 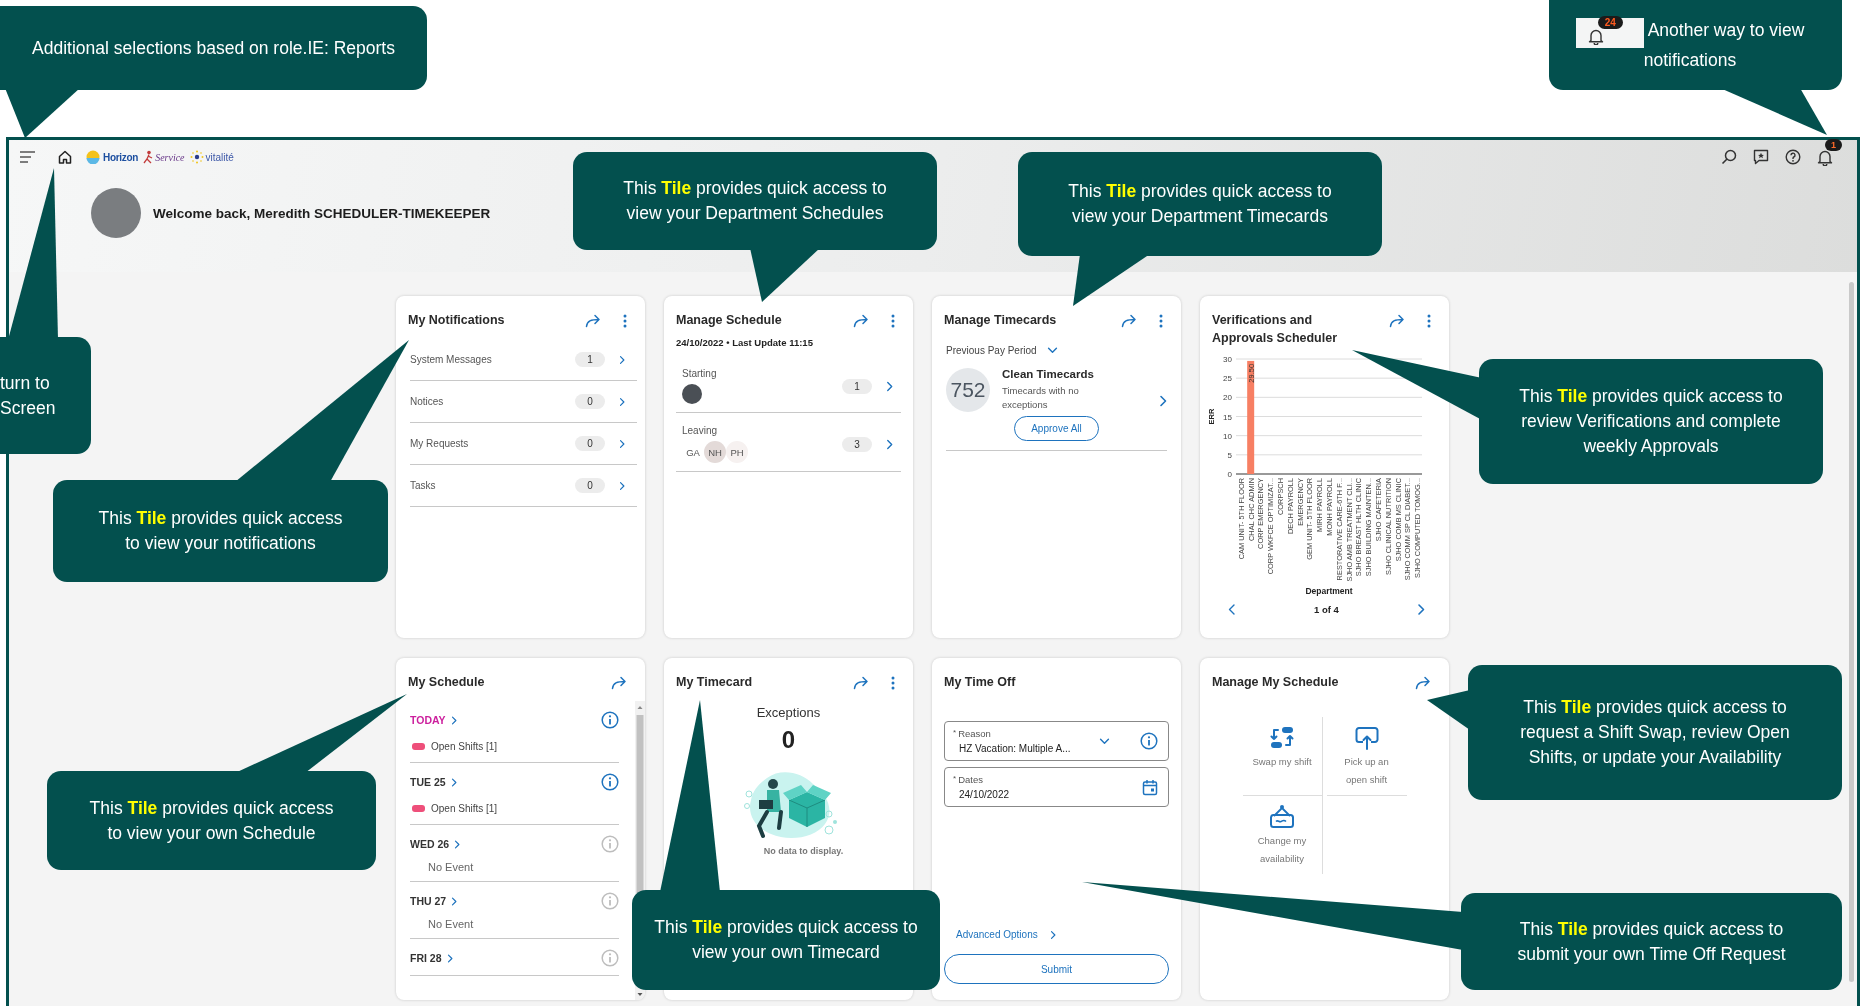 What do you see at coordinates (974, 733) in the screenshot?
I see `field-label: Reason` at bounding box center [974, 733].